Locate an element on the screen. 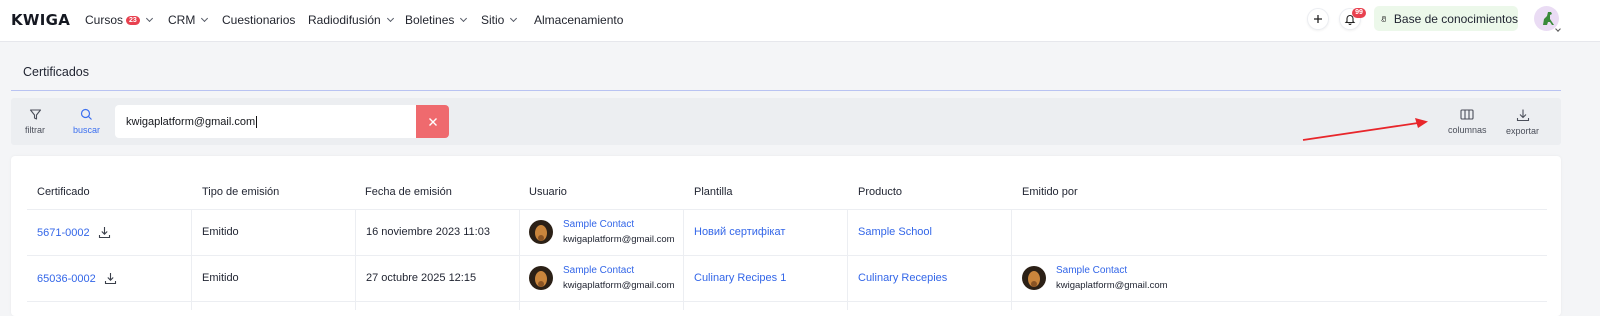  nav-item-label: CRM is located at coordinates (182, 20).